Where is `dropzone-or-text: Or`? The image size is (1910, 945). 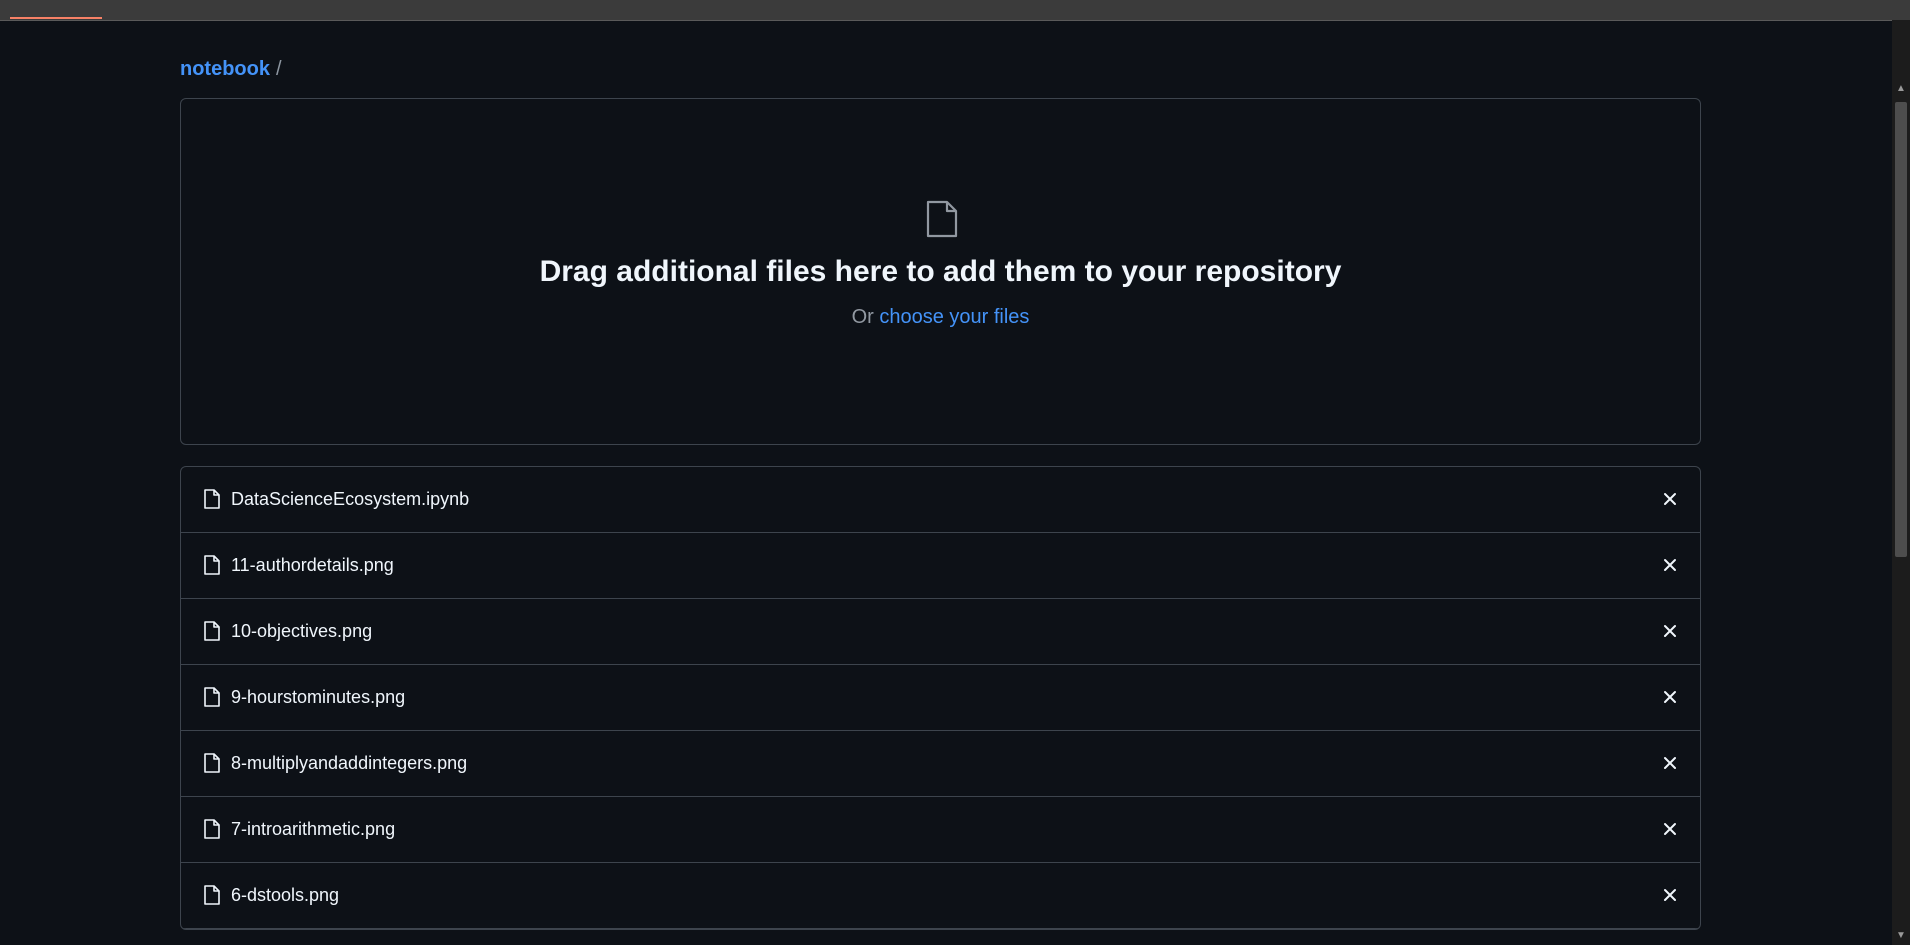 dropzone-or-text: Or is located at coordinates (862, 317).